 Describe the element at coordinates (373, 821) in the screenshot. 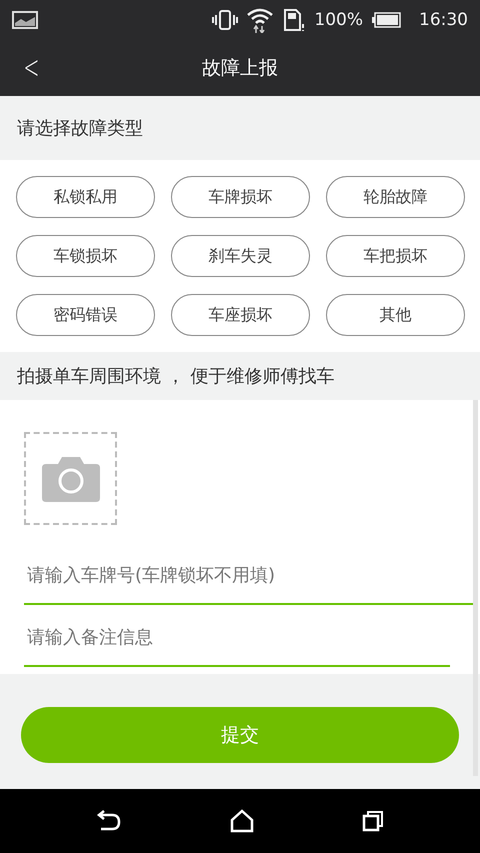

I see `recent-apps-icon` at that location.